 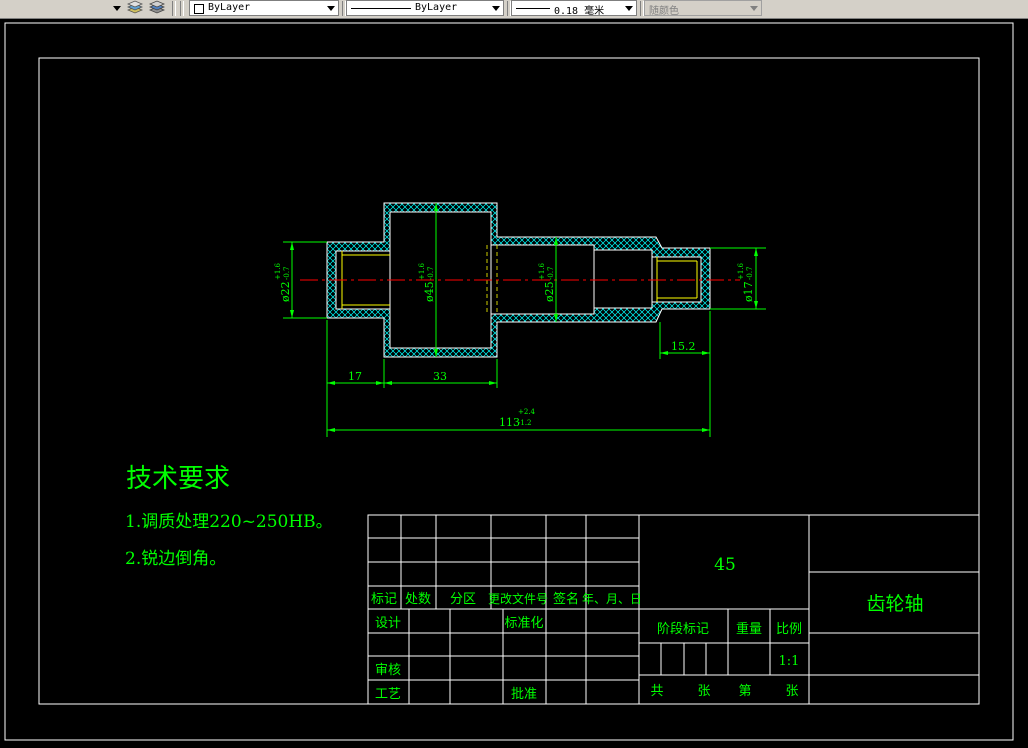 I want to click on dim-total-len: 113, so click(x=509, y=422).